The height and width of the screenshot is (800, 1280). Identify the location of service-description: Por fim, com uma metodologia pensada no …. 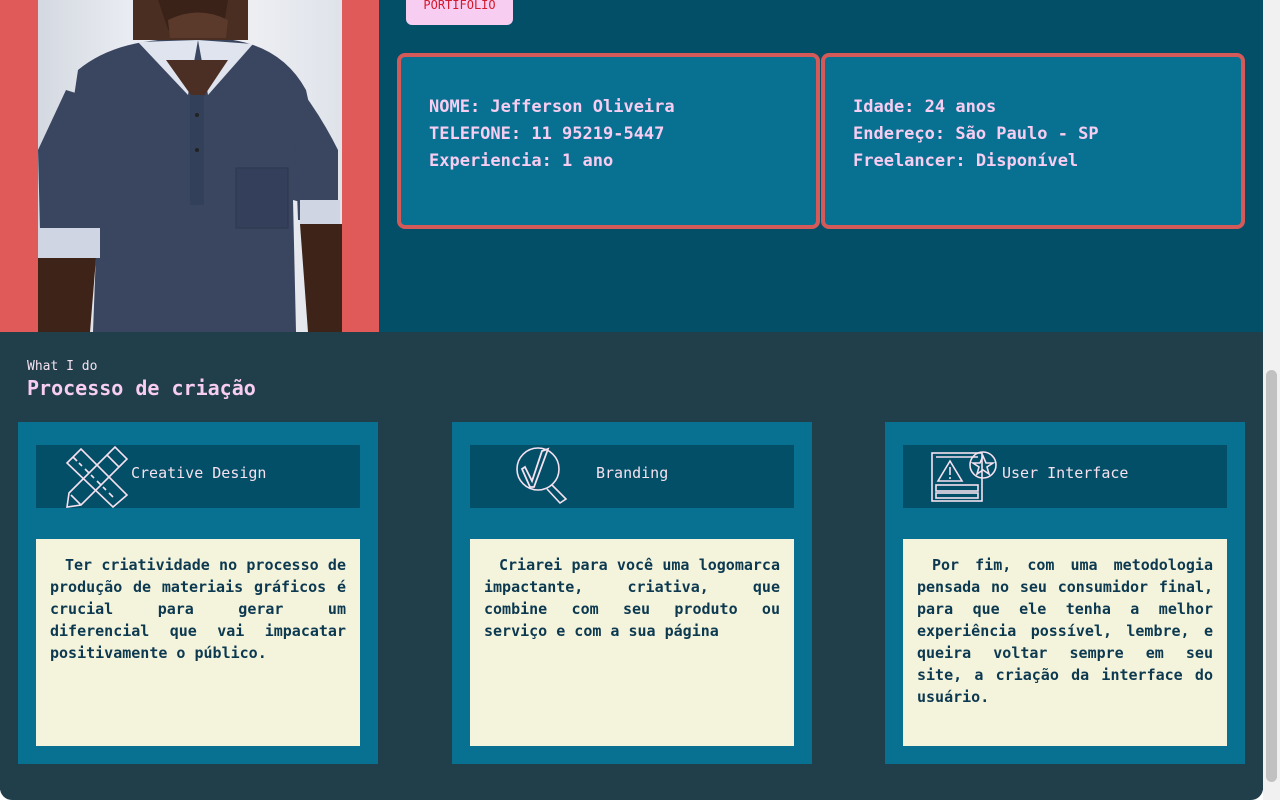
(1065, 642).